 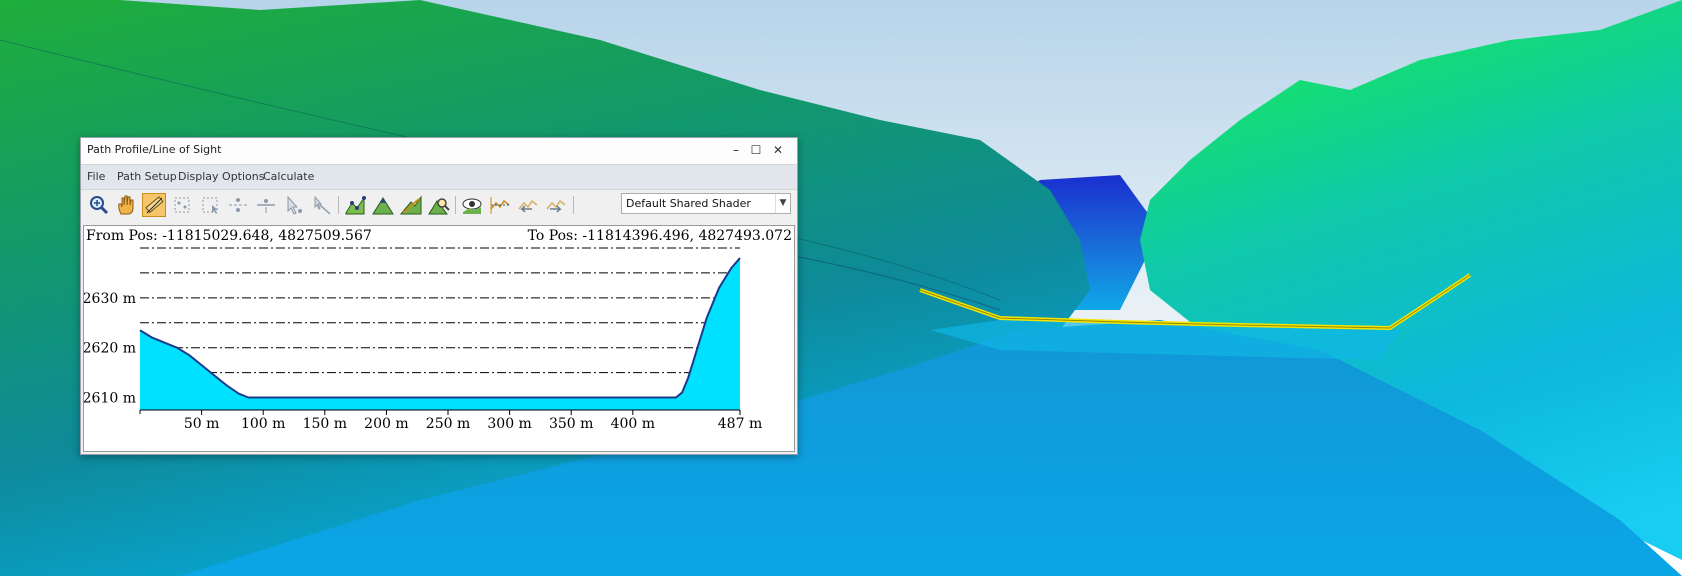 What do you see at coordinates (472, 205) in the screenshot?
I see `line-of-sight-eye-icon` at bounding box center [472, 205].